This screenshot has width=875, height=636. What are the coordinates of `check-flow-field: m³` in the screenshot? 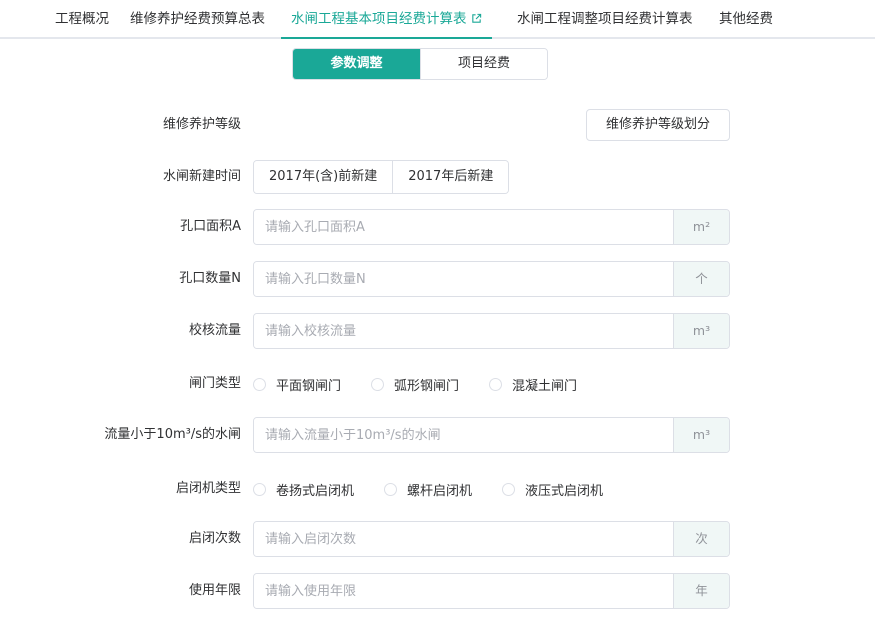 It's located at (491, 331).